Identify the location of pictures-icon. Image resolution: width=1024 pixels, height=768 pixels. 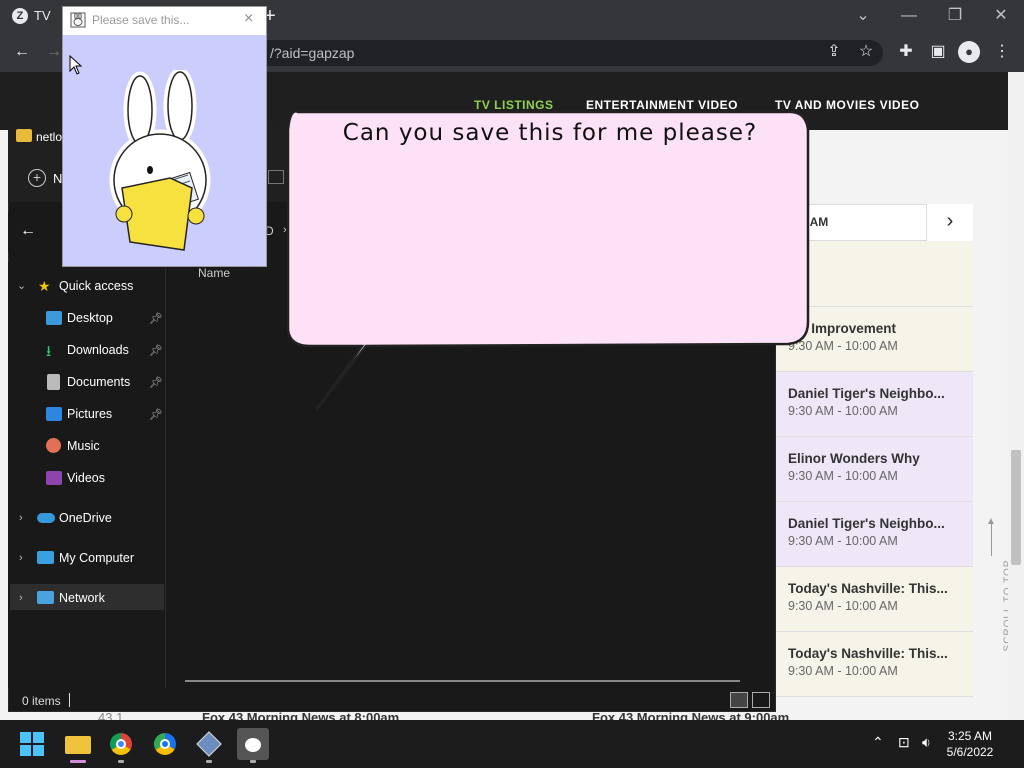
(54, 414).